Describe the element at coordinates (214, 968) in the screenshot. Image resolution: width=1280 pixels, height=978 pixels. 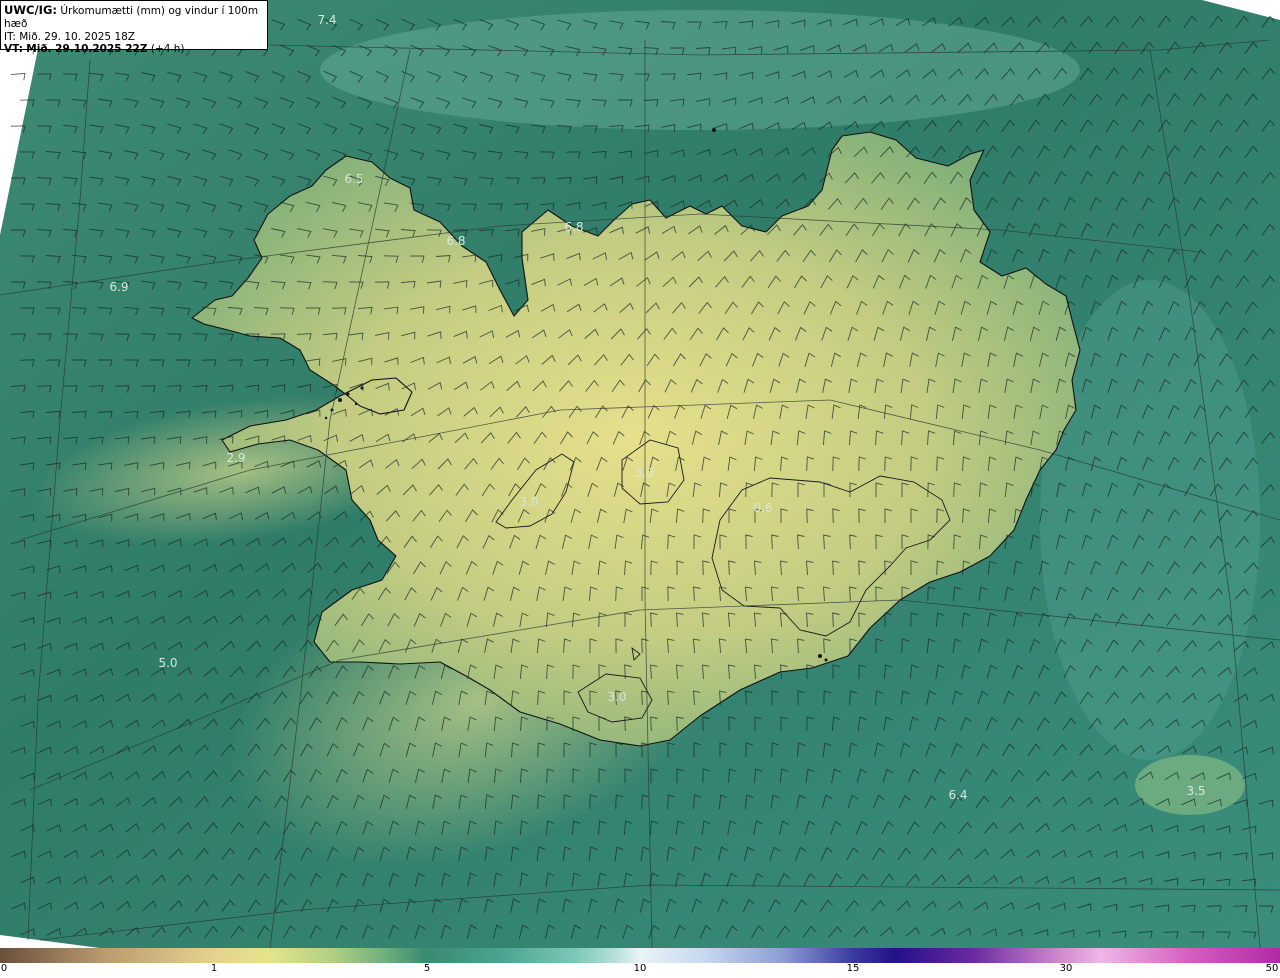
I see `colorbar-tick: 1` at that location.